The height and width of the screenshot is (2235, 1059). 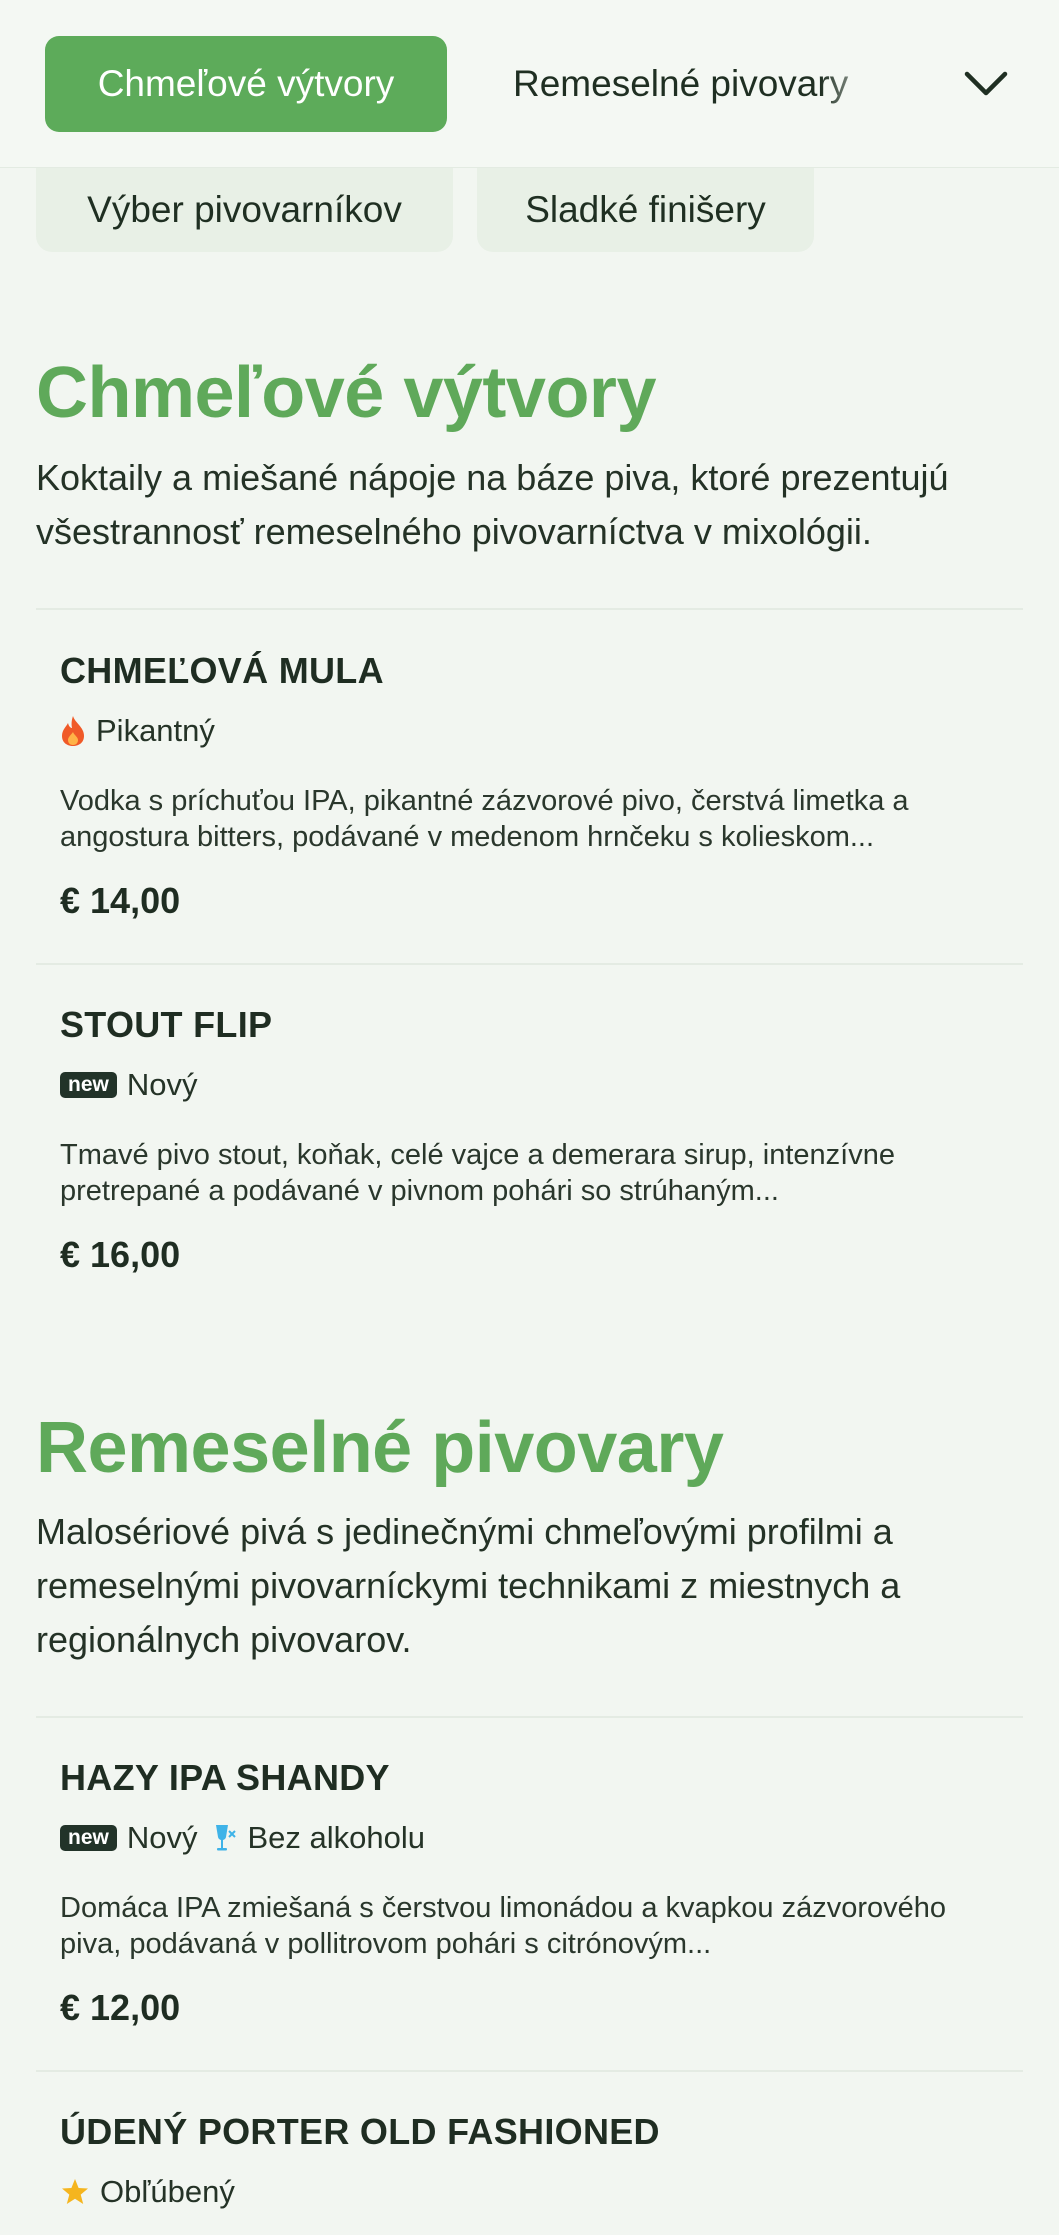 I want to click on section-title: Chmeľové výtvory, so click(x=346, y=393).